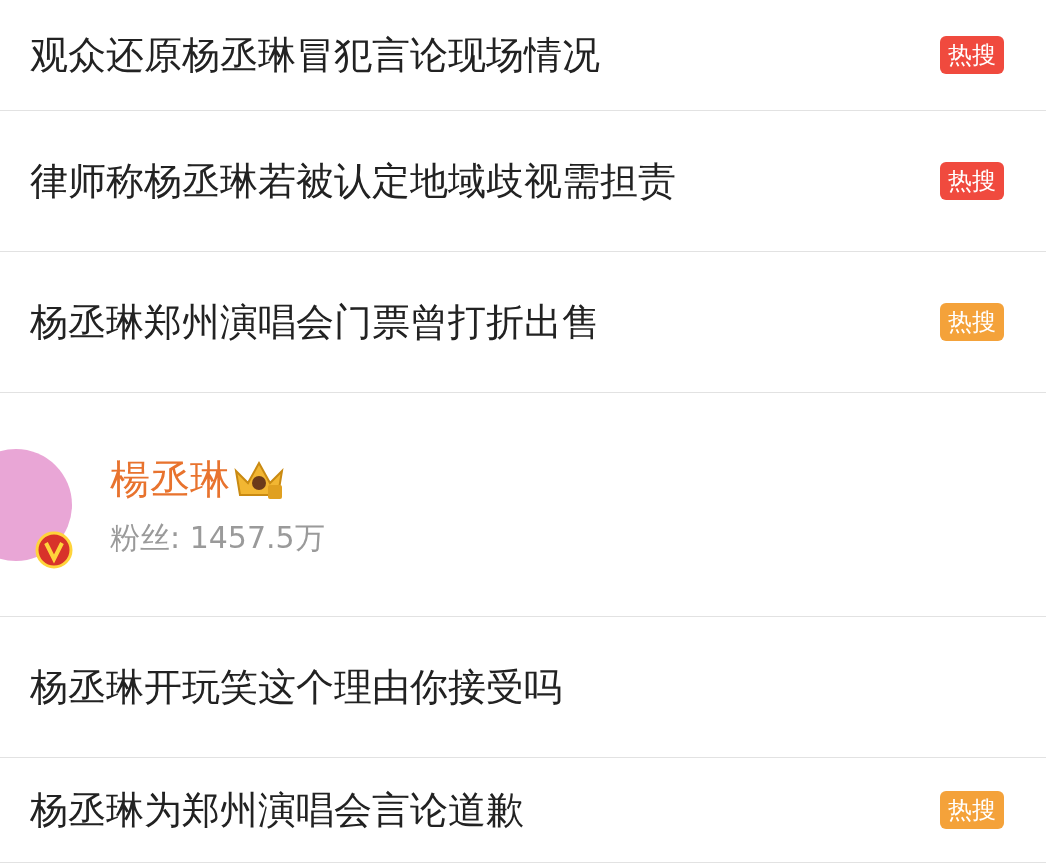  Describe the element at coordinates (54, 549) in the screenshot. I see `verified-icon` at that location.